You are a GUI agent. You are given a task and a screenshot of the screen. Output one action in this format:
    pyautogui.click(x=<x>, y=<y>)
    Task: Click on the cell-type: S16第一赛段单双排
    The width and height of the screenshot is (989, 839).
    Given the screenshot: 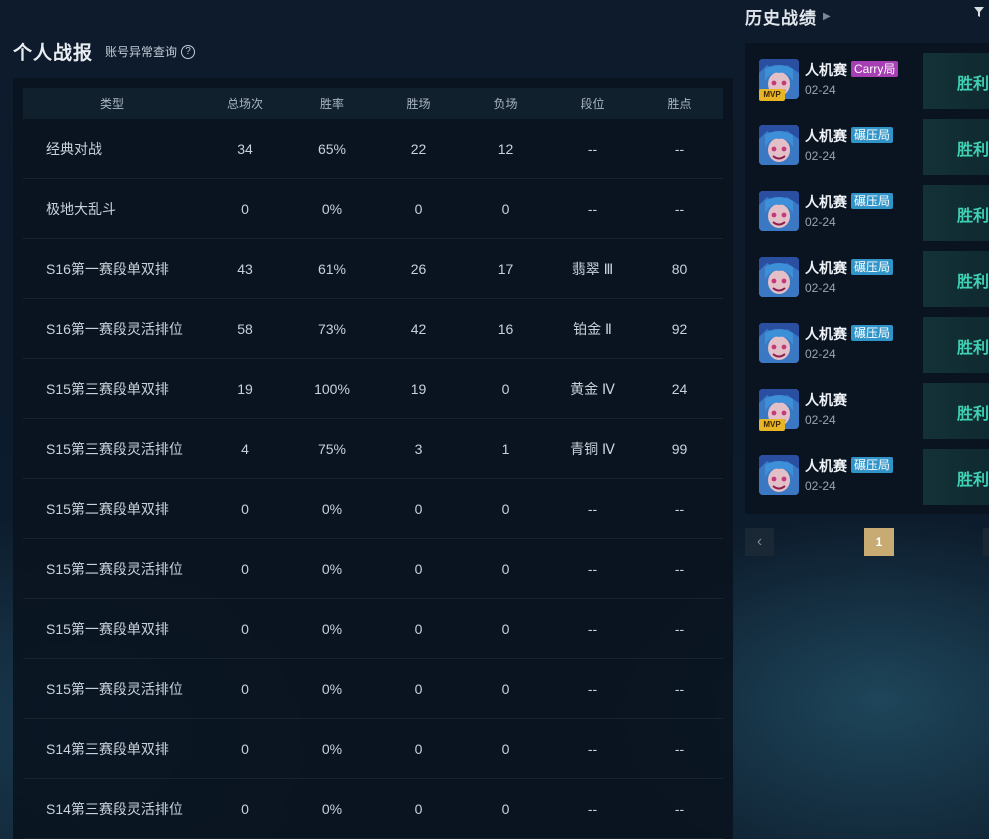 What is the action you would take?
    pyautogui.click(x=107, y=268)
    